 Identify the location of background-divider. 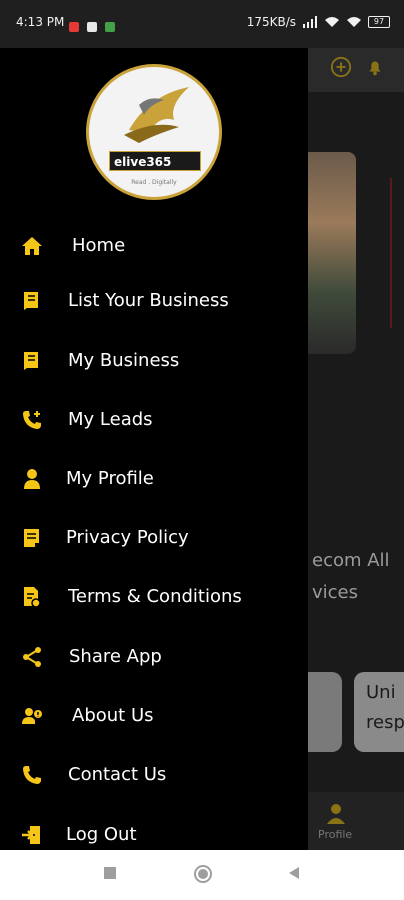
(391, 253).